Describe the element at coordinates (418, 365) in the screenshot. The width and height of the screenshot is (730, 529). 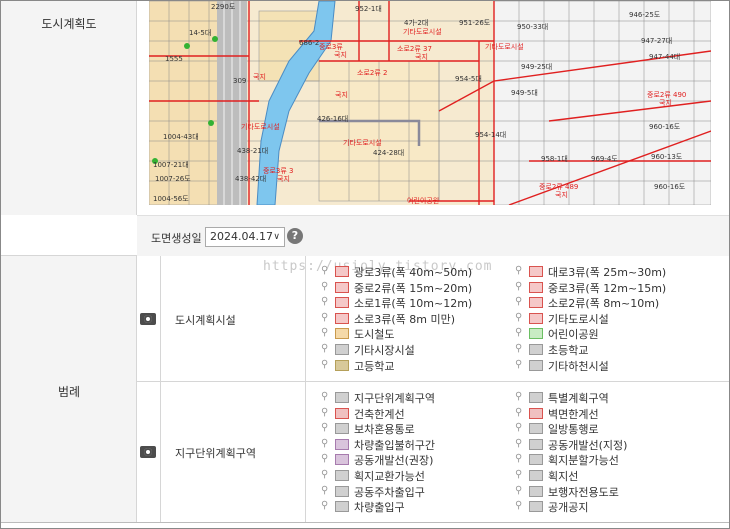
I see `legend-item: ⚲ 고등학교` at that location.